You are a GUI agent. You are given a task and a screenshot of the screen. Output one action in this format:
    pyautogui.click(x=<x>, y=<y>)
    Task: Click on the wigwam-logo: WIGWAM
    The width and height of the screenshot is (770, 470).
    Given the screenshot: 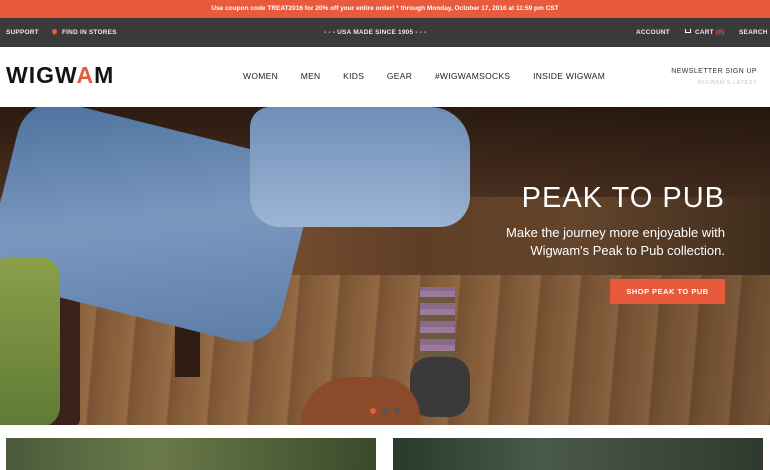 What is the action you would take?
    pyautogui.click(x=60, y=75)
    